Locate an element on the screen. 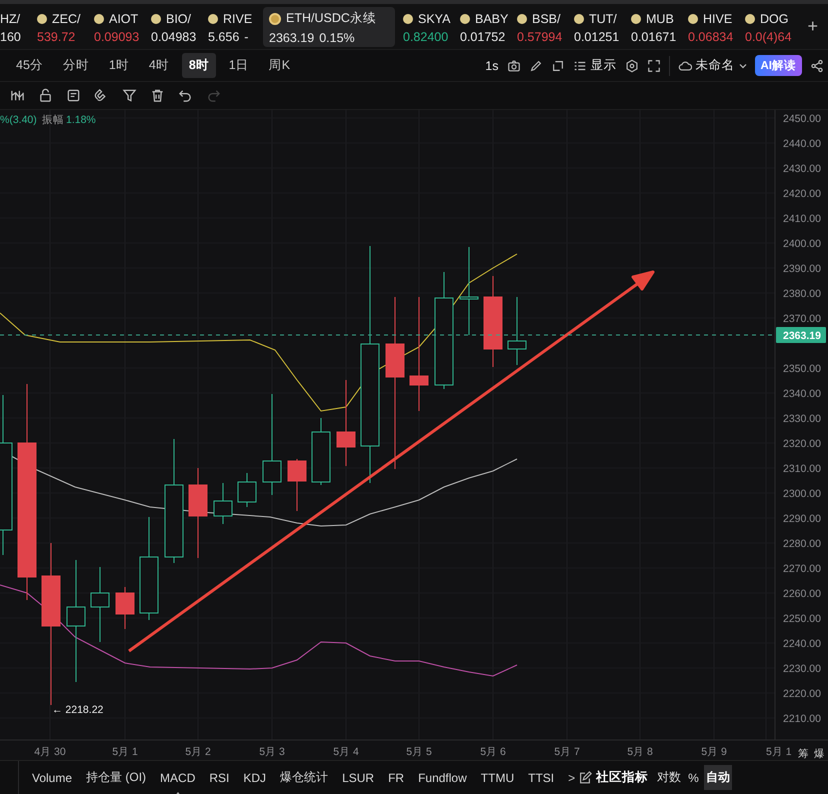  interval-tab: 45分 is located at coordinates (29, 65).